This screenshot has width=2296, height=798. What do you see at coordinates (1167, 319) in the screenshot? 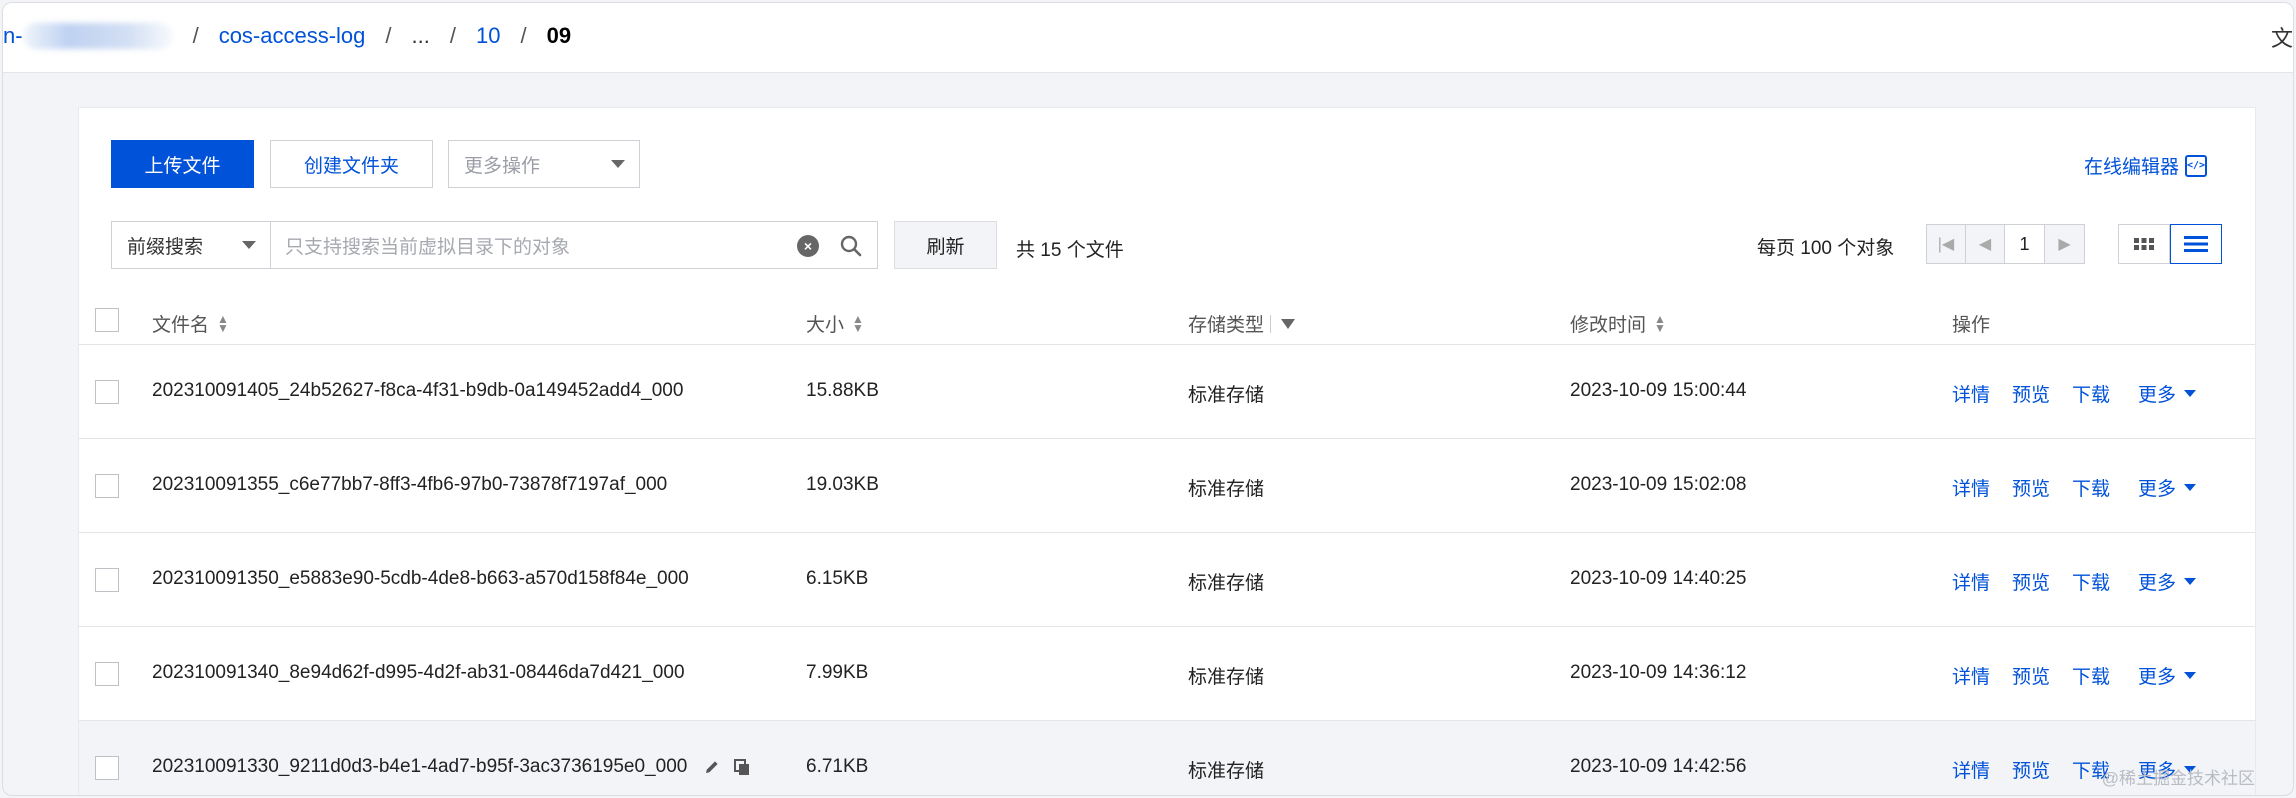
I see `table-header: 文件名 ▲ ▼ 大小 ▲ ▼ 存储类型 修改时间 ▲ ▼ 操作` at bounding box center [1167, 319].